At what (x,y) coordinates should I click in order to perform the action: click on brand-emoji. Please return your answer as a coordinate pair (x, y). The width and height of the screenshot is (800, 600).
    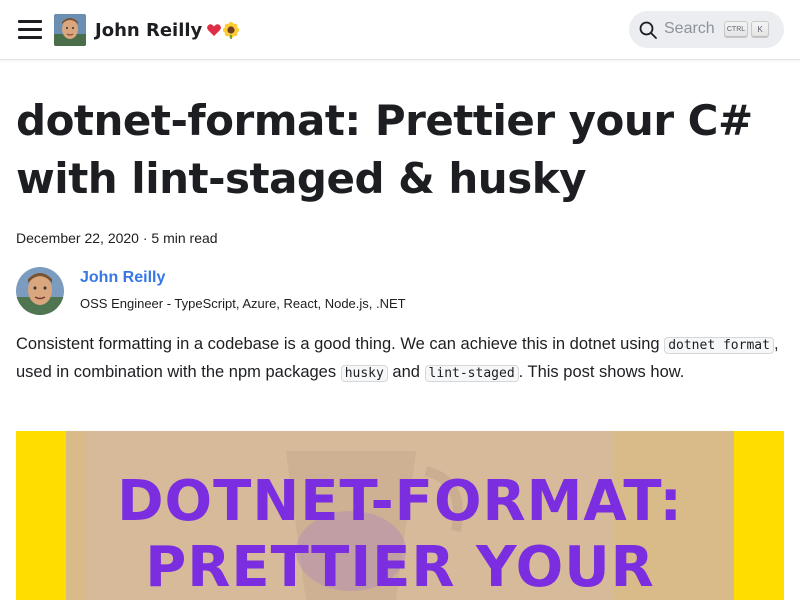
    Looking at the image, I should click on (223, 30).